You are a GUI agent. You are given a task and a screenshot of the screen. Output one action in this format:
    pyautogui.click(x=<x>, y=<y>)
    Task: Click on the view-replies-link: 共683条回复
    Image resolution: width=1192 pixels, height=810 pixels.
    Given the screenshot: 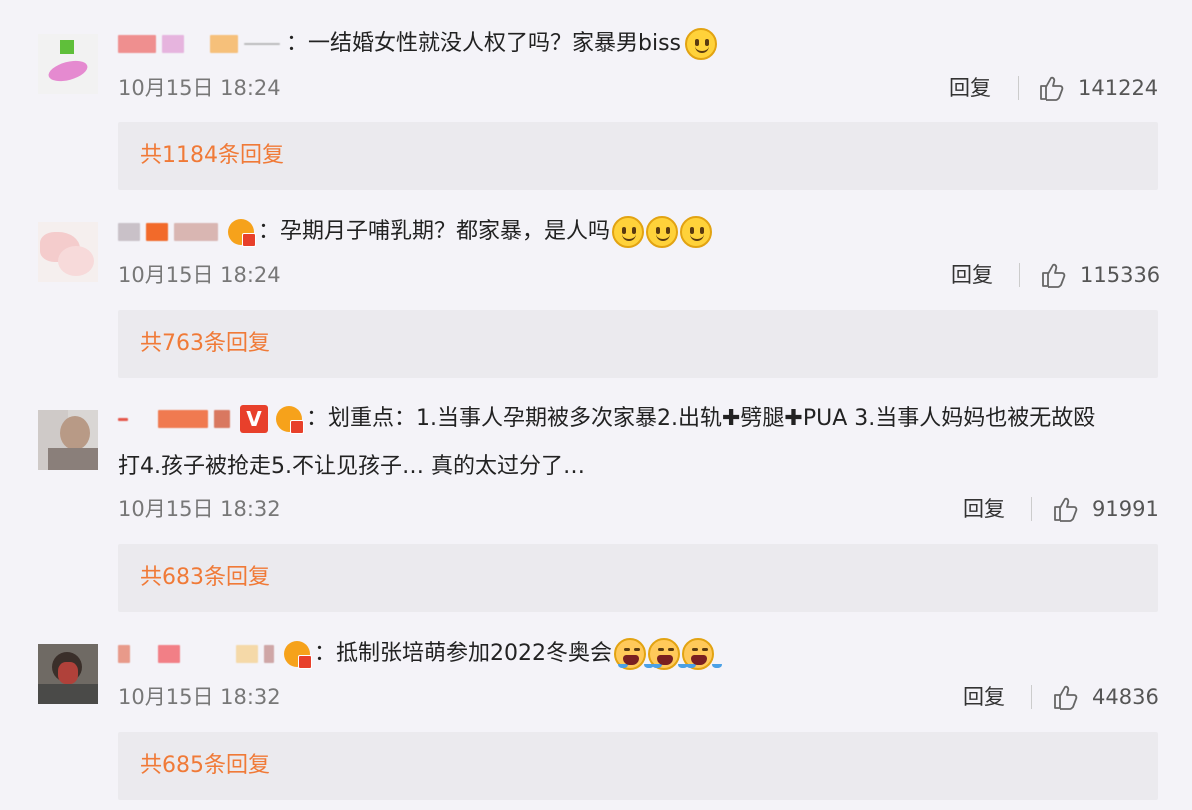 What is the action you would take?
    pyautogui.click(x=205, y=578)
    